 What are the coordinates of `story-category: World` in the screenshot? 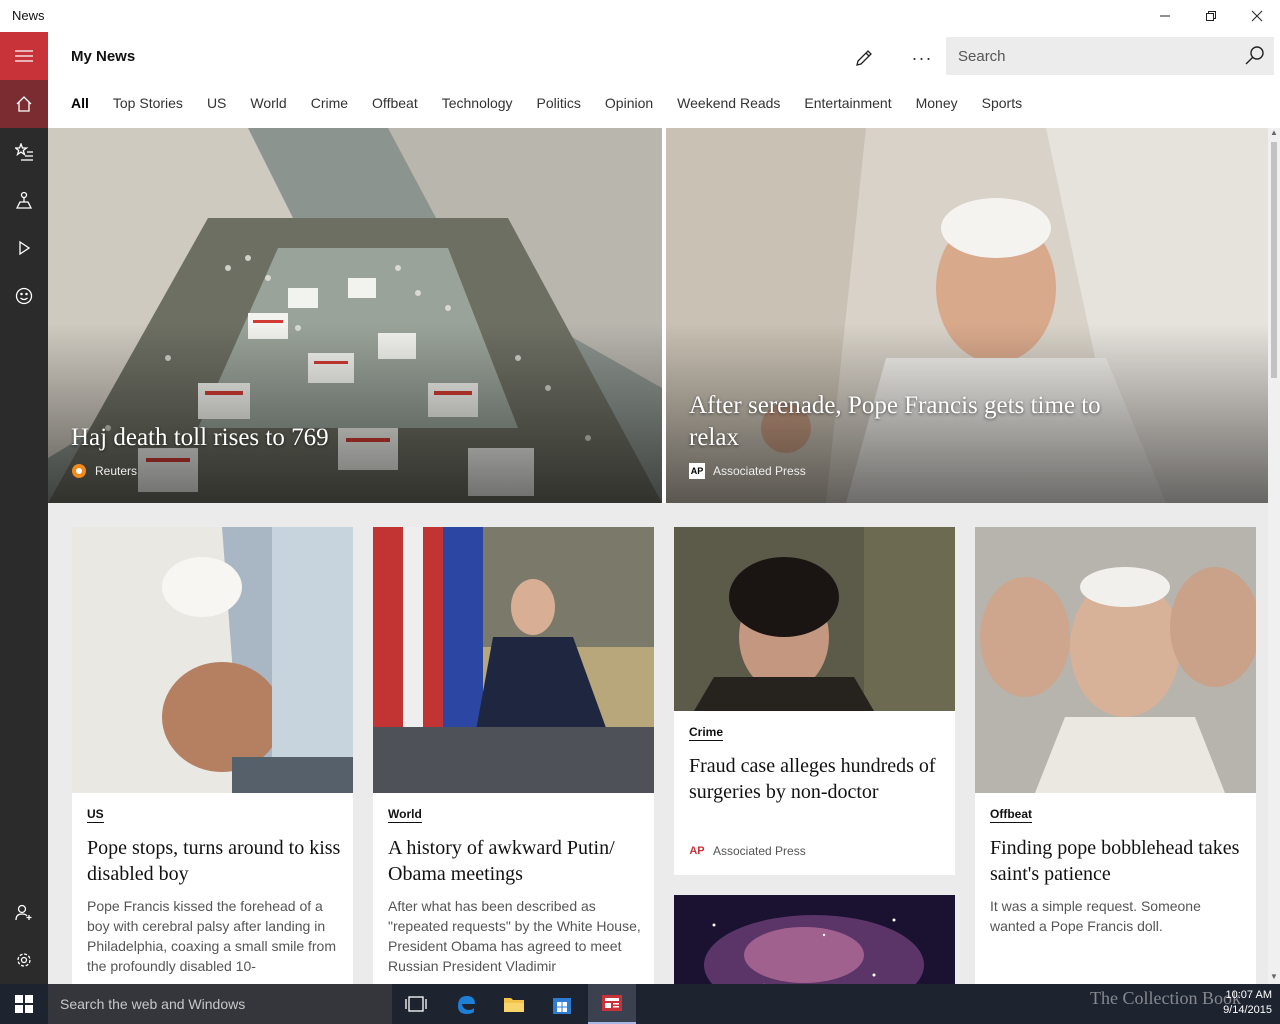 It's located at (405, 815).